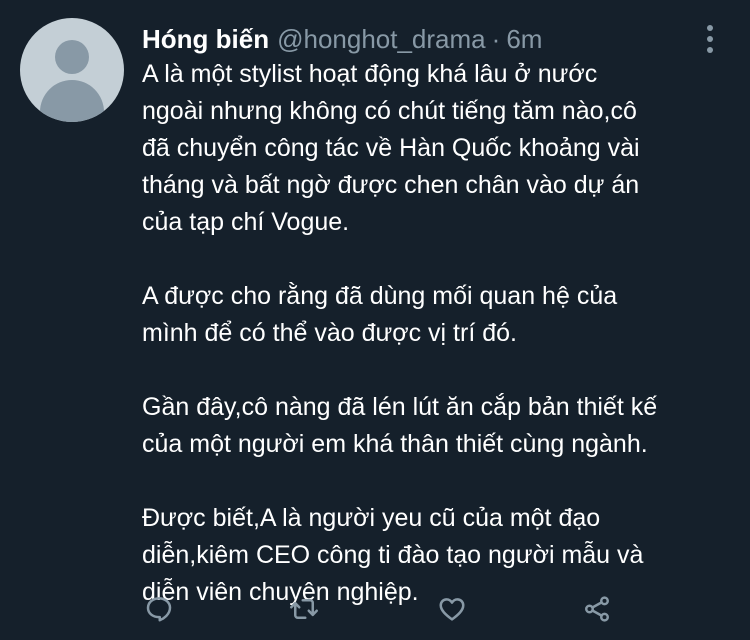 This screenshot has width=750, height=640. I want to click on retweet-icon, so click(304, 609).